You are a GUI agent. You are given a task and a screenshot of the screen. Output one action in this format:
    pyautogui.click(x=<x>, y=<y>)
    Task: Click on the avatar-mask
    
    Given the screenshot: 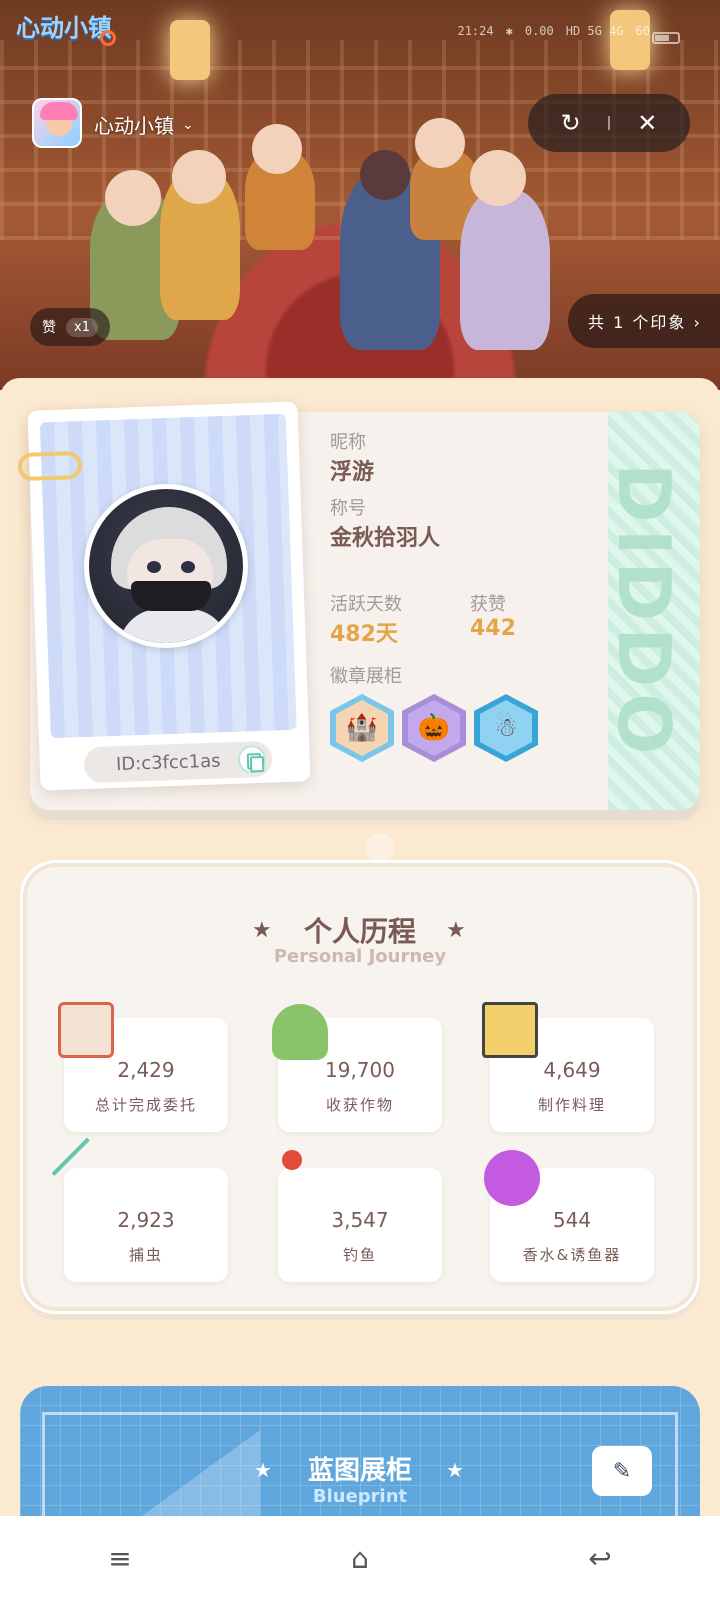 What is the action you would take?
    pyautogui.click(x=171, y=596)
    